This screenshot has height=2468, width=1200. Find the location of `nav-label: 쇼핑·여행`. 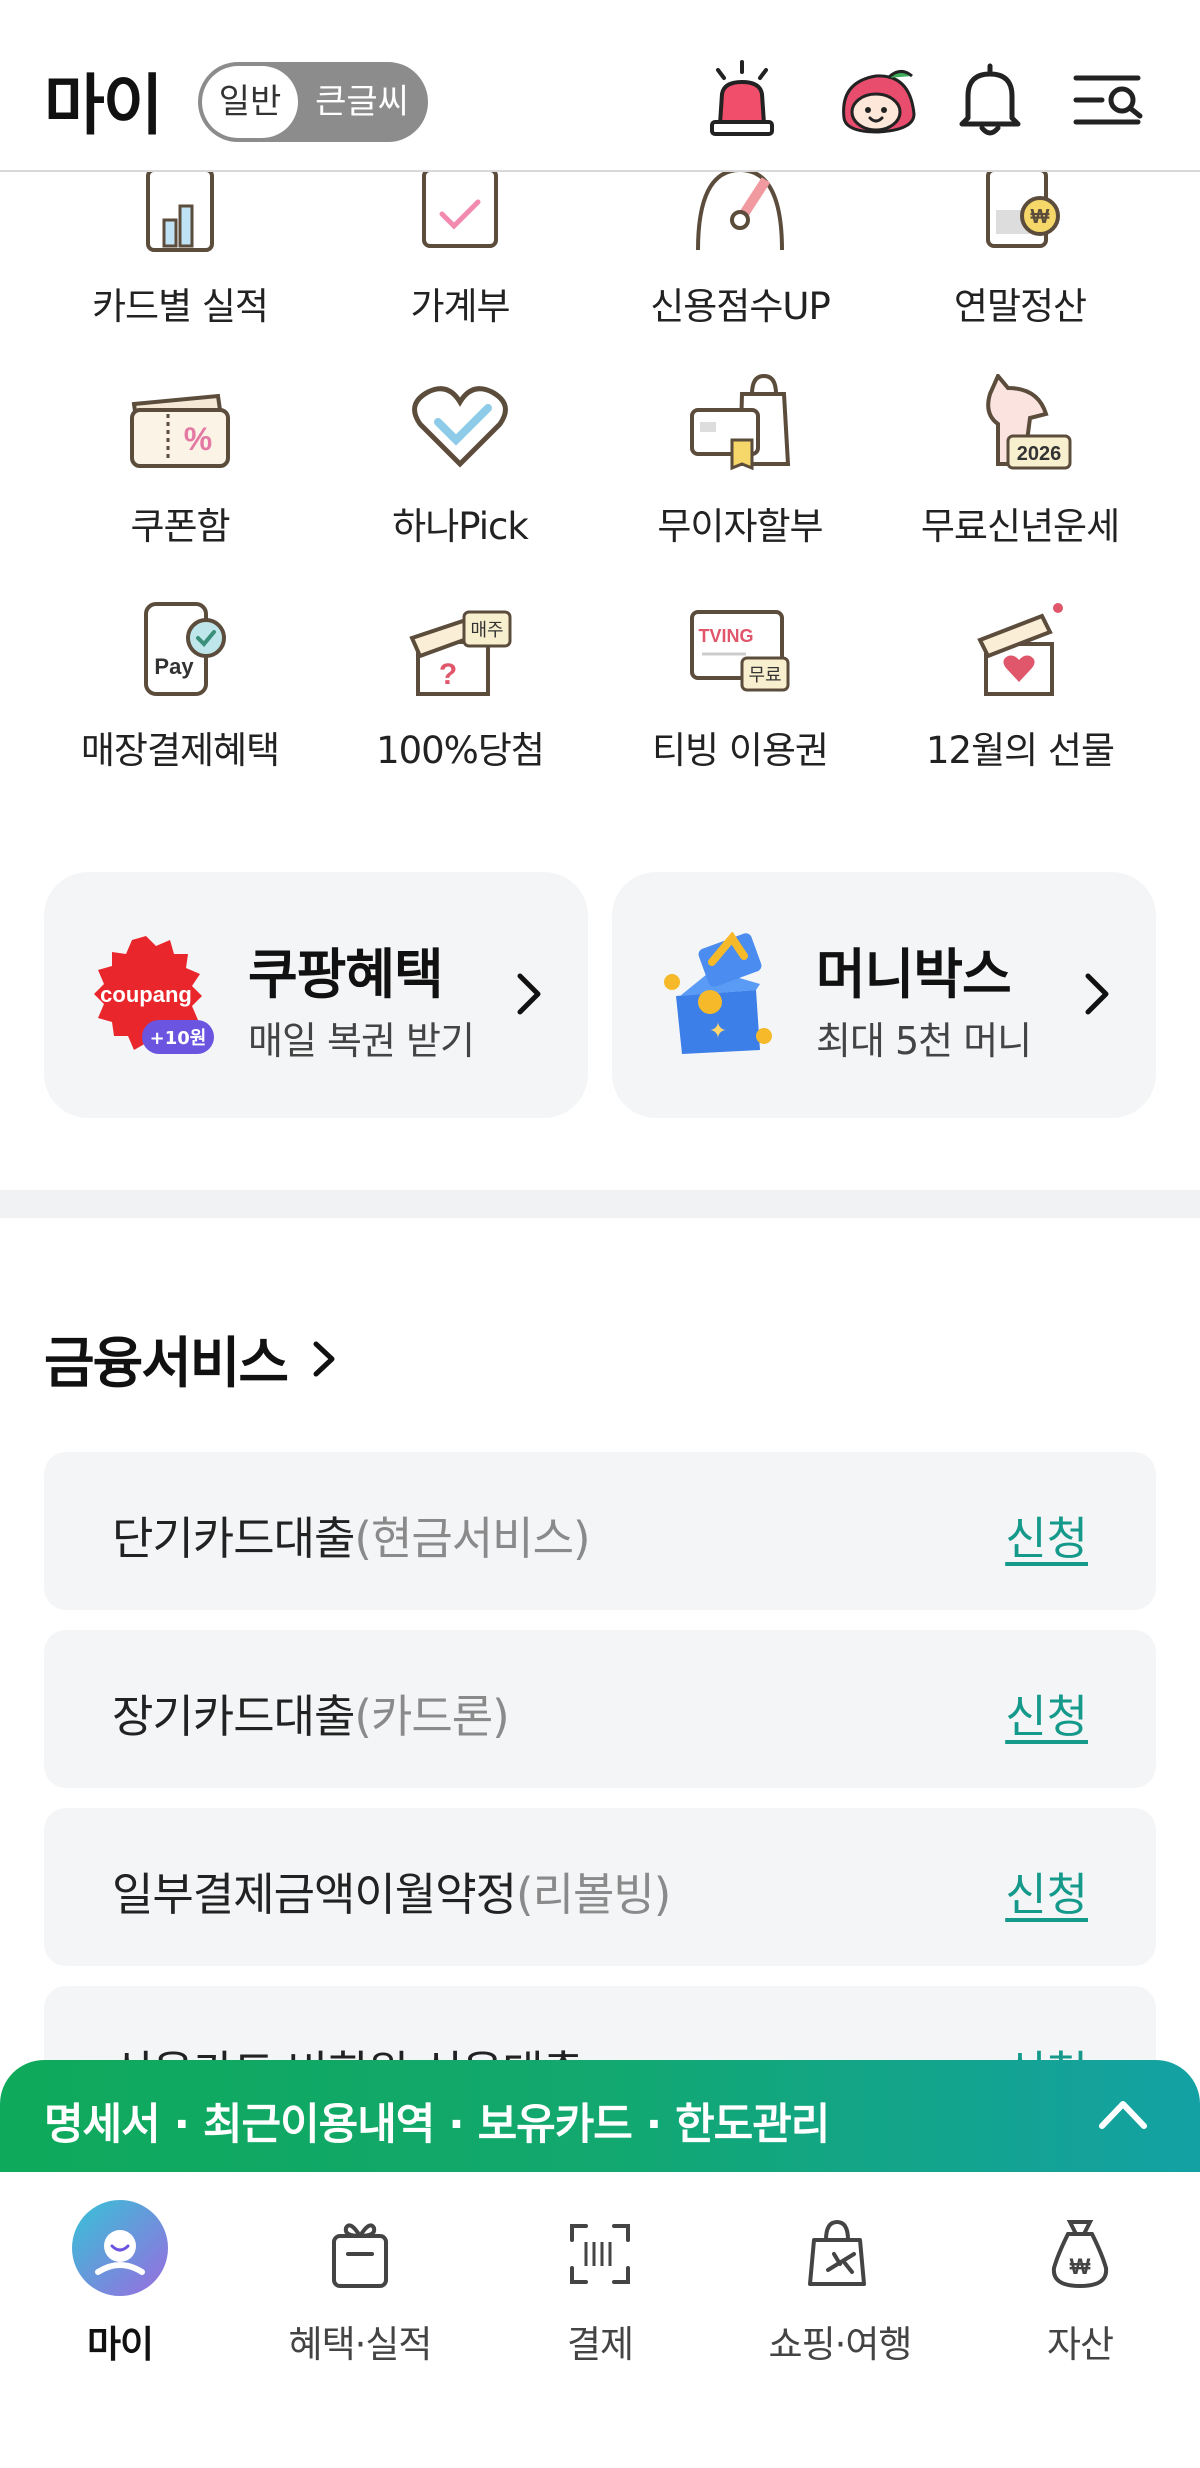

nav-label: 쇼핑·여행 is located at coordinates (840, 2344).